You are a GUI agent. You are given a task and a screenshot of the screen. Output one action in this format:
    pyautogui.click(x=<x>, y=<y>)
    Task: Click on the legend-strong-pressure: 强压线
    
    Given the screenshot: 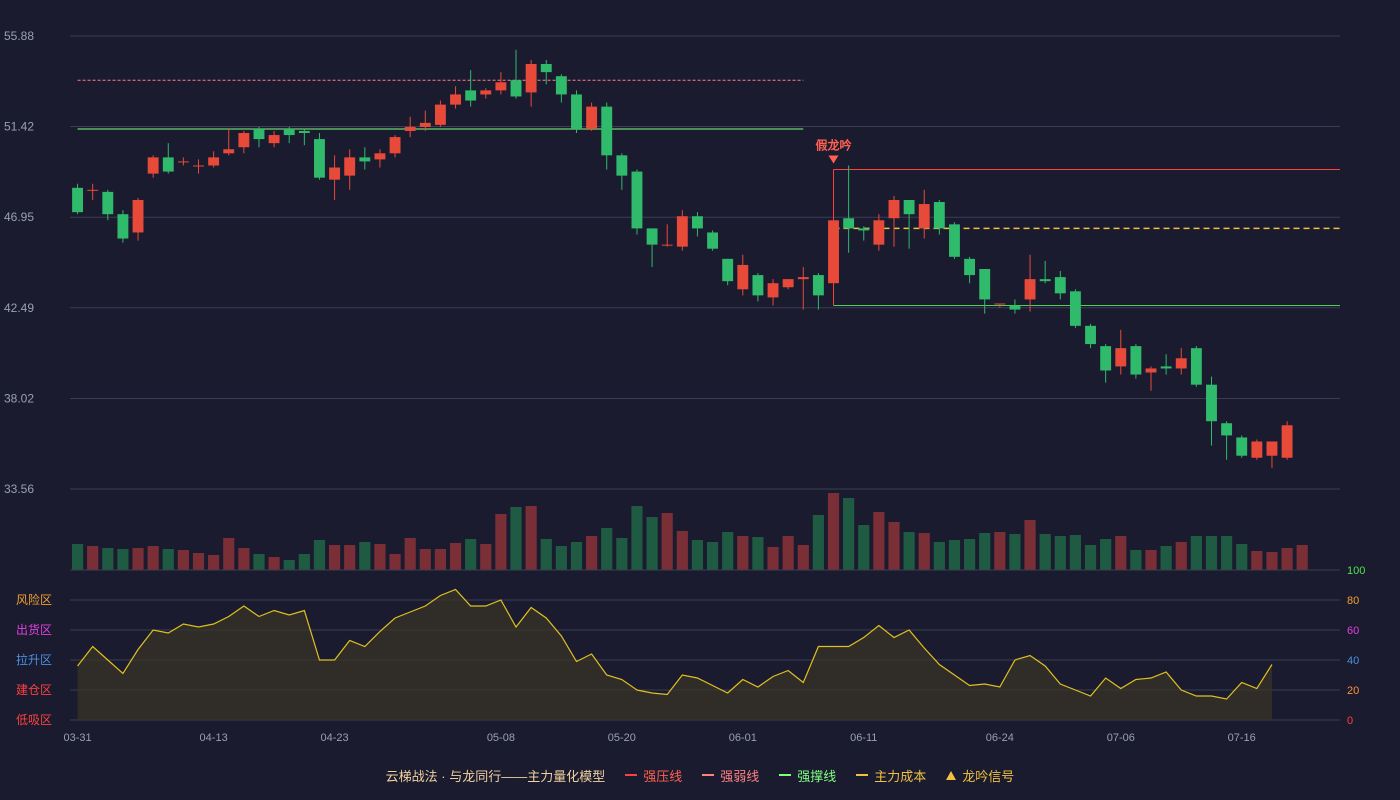 What is the action you would take?
    pyautogui.click(x=653, y=775)
    